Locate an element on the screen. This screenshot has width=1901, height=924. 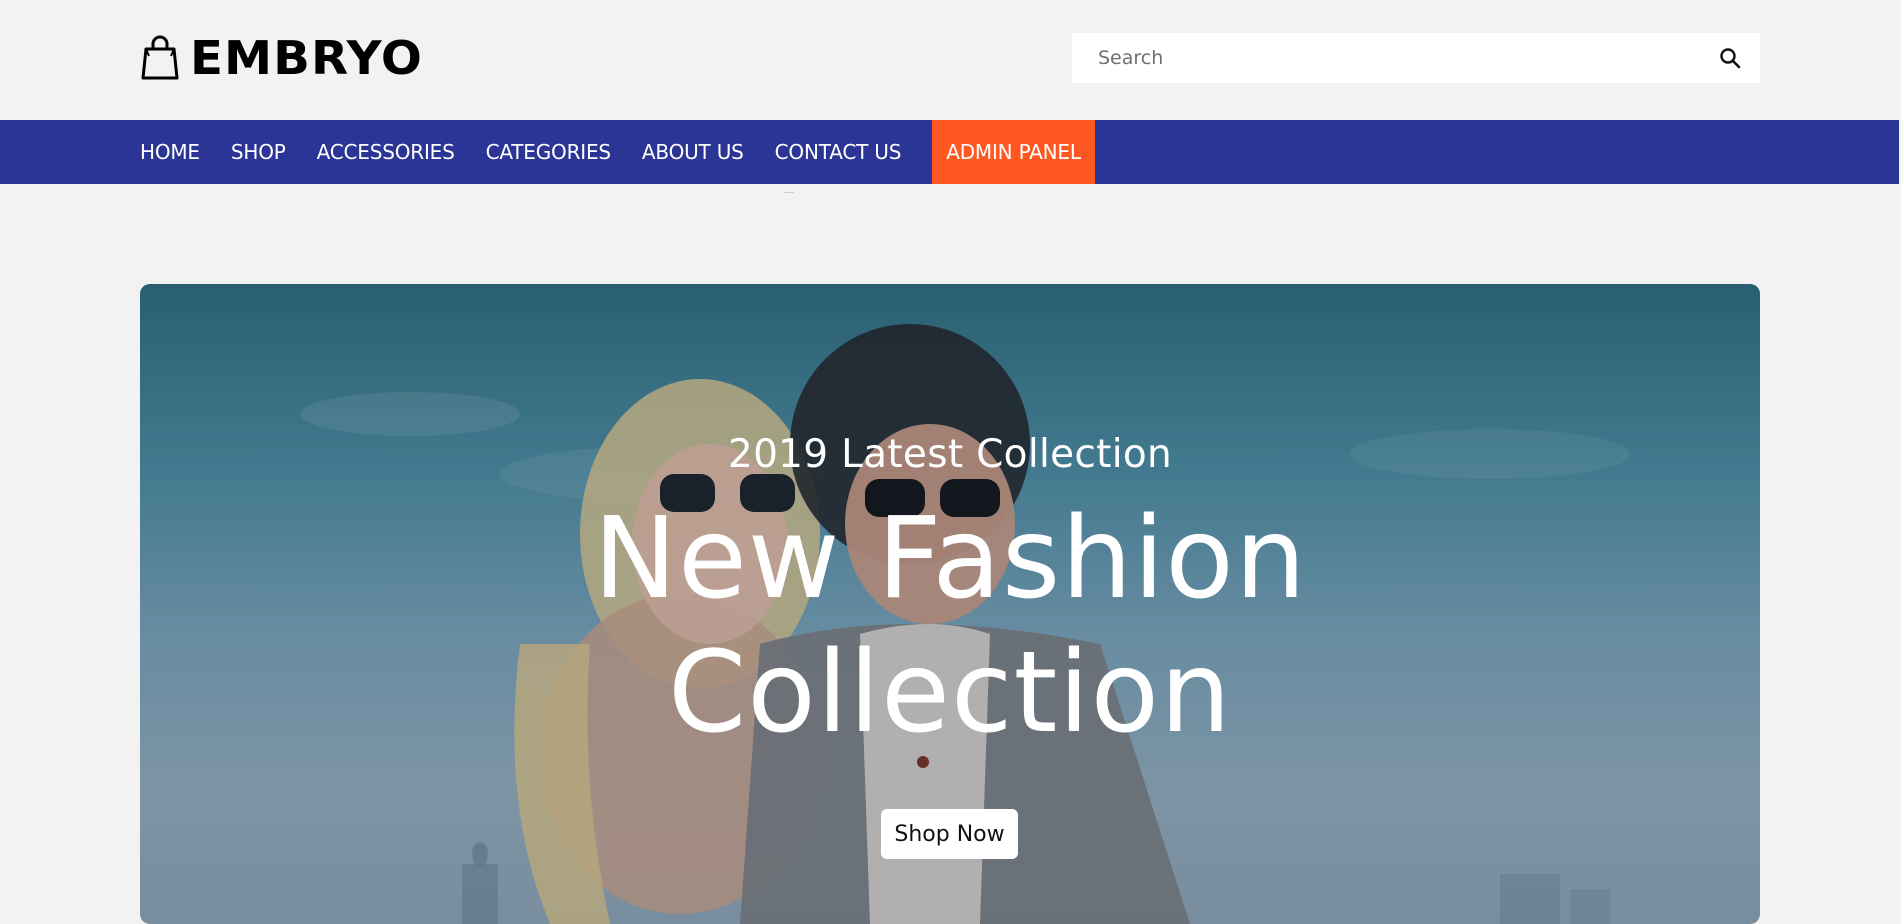
hero-title-line-1: New Fashion is located at coordinates (950, 559).